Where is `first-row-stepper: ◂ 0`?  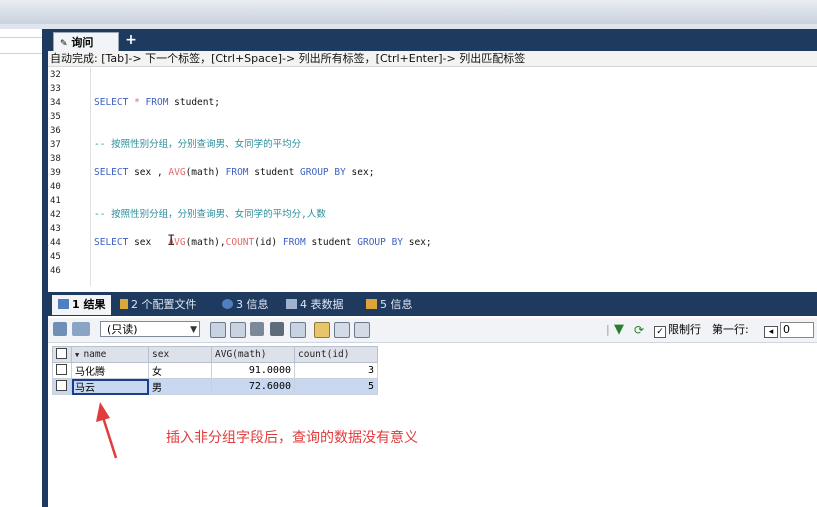
first-row-stepper: ◂ 0 is located at coordinates (789, 330).